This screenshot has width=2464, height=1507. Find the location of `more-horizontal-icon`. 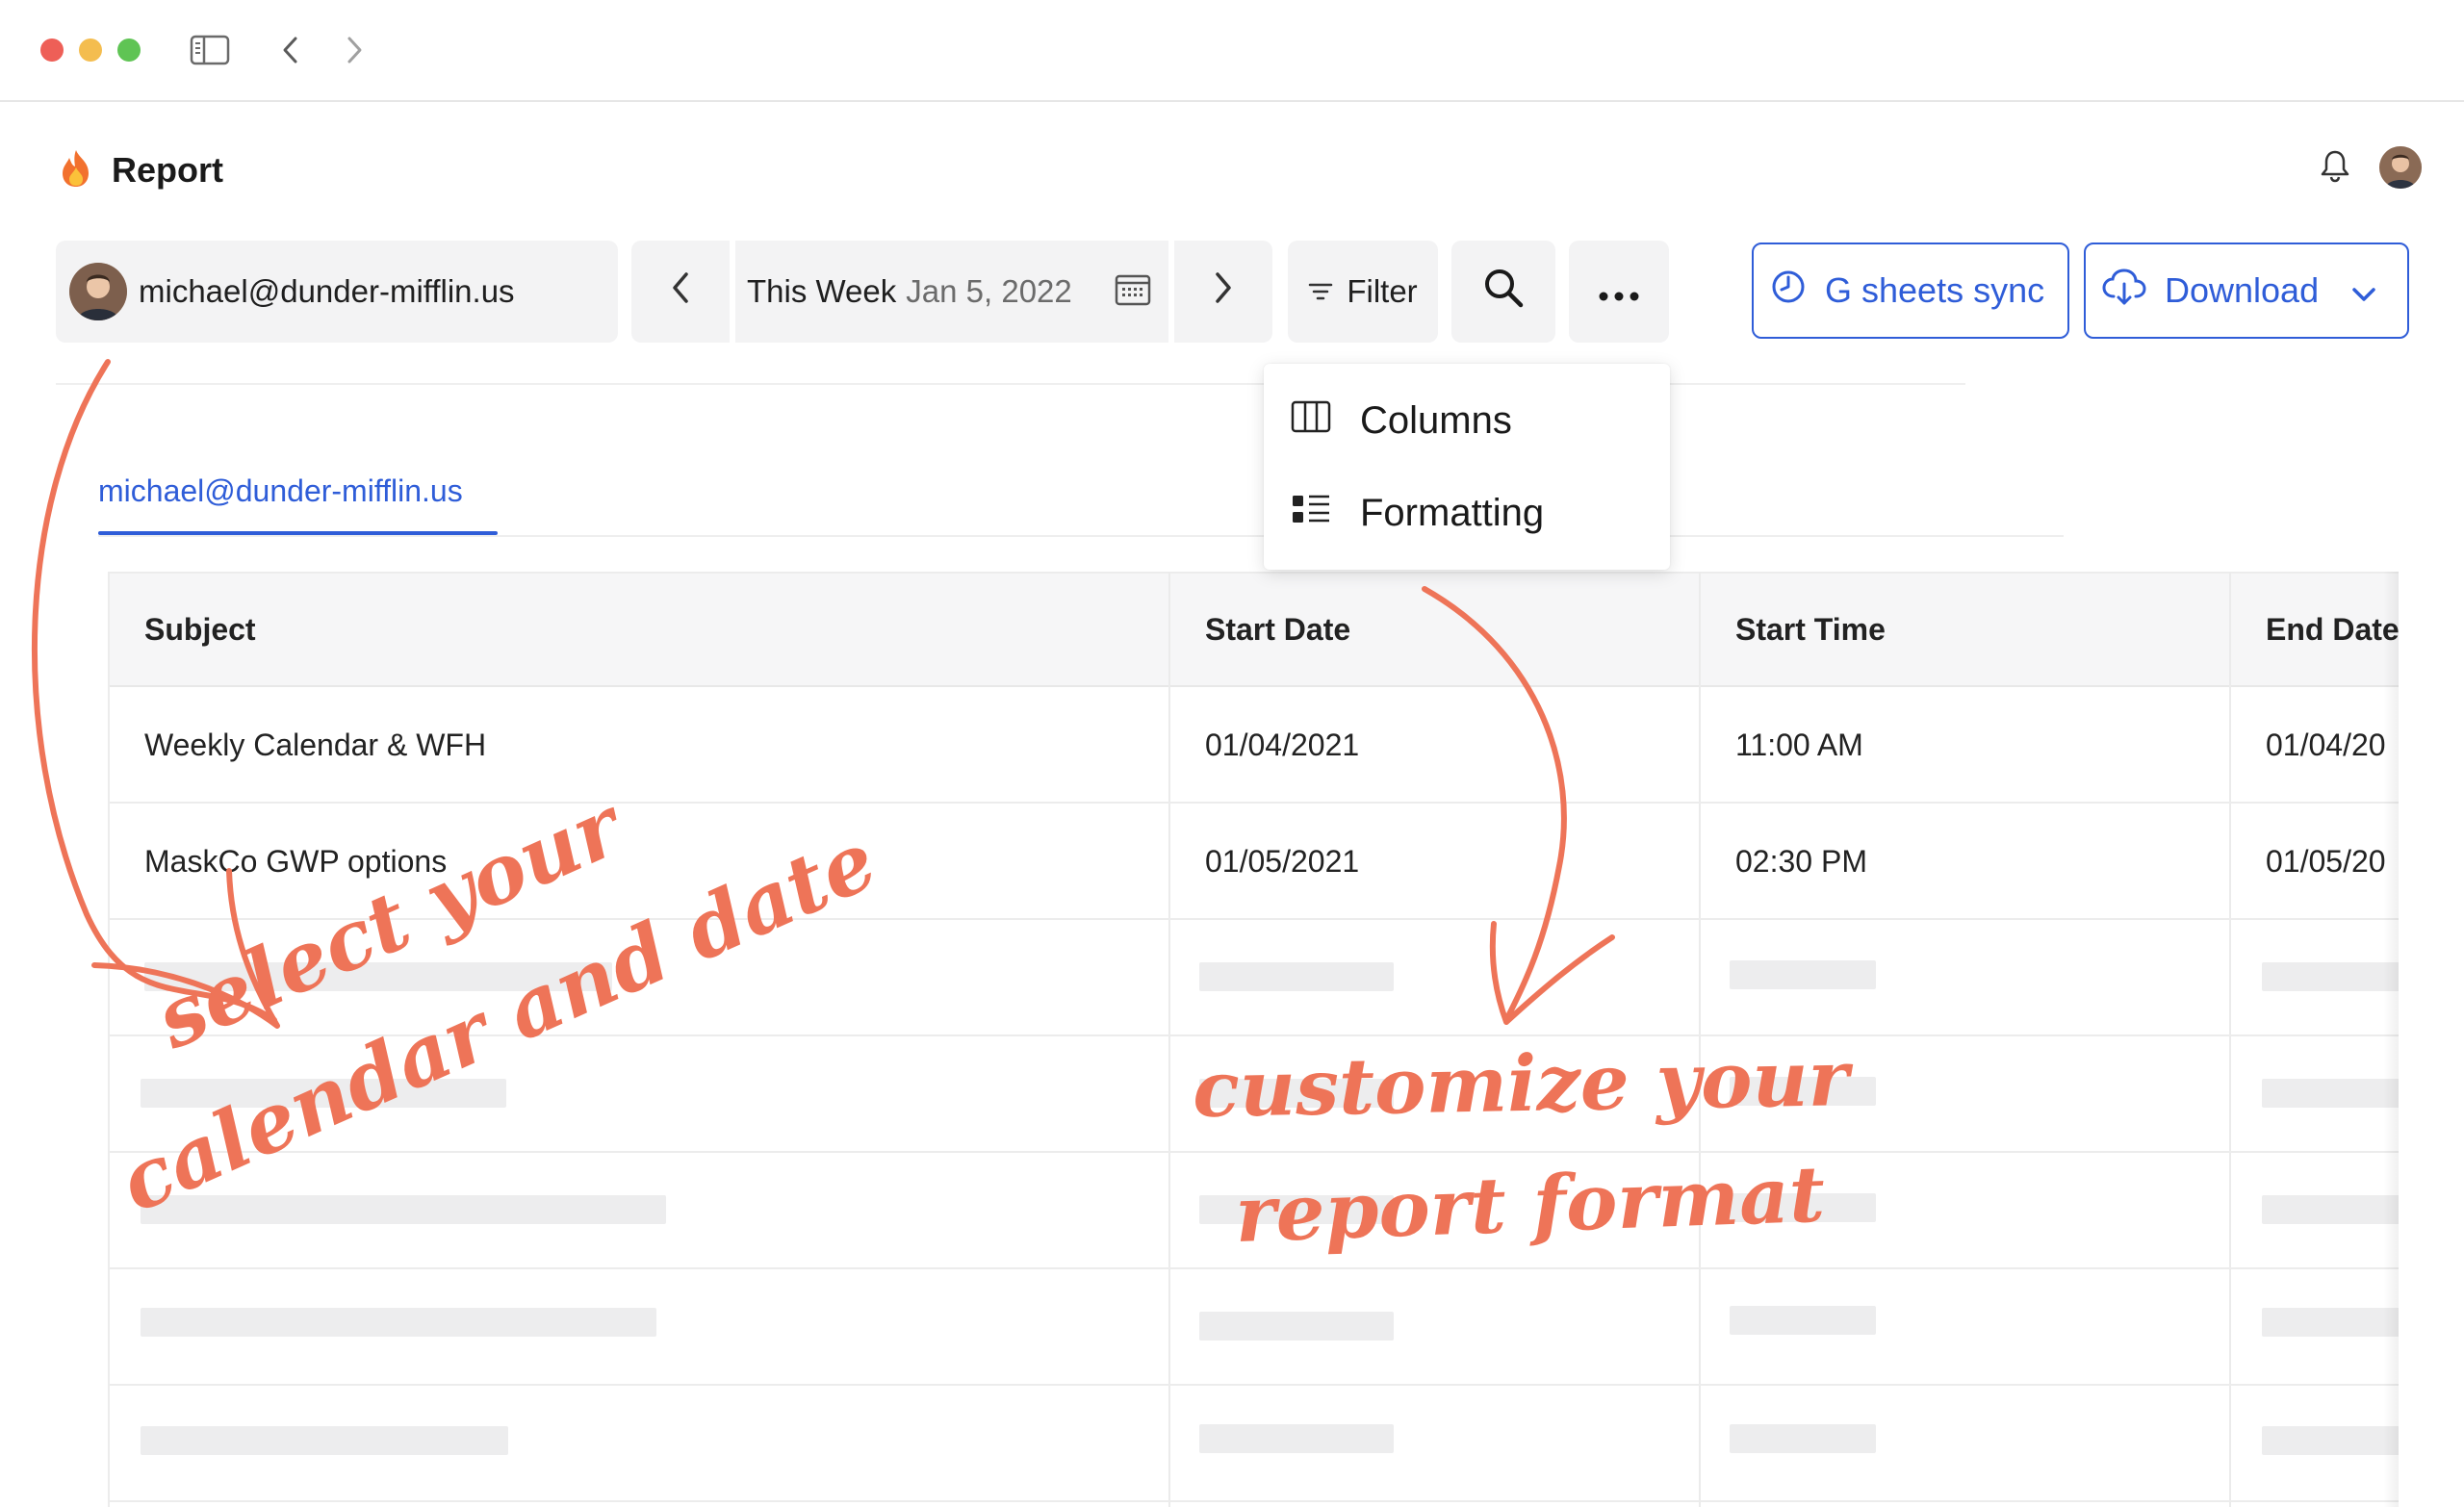

more-horizontal-icon is located at coordinates (1619, 291).